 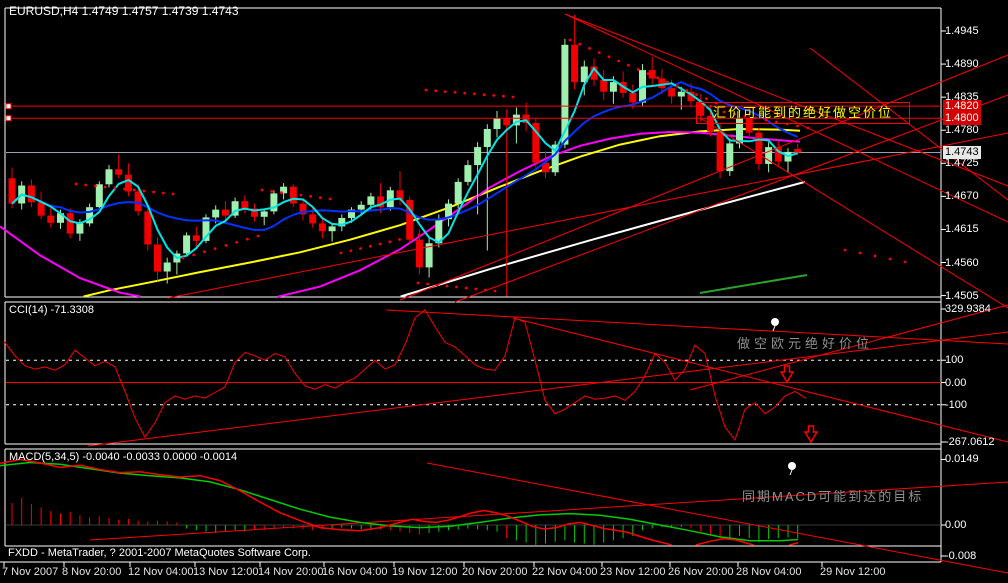 What do you see at coordinates (803, 113) in the screenshot?
I see `annotation-short-price-level: 汇价可能到的绝好做空价位` at bounding box center [803, 113].